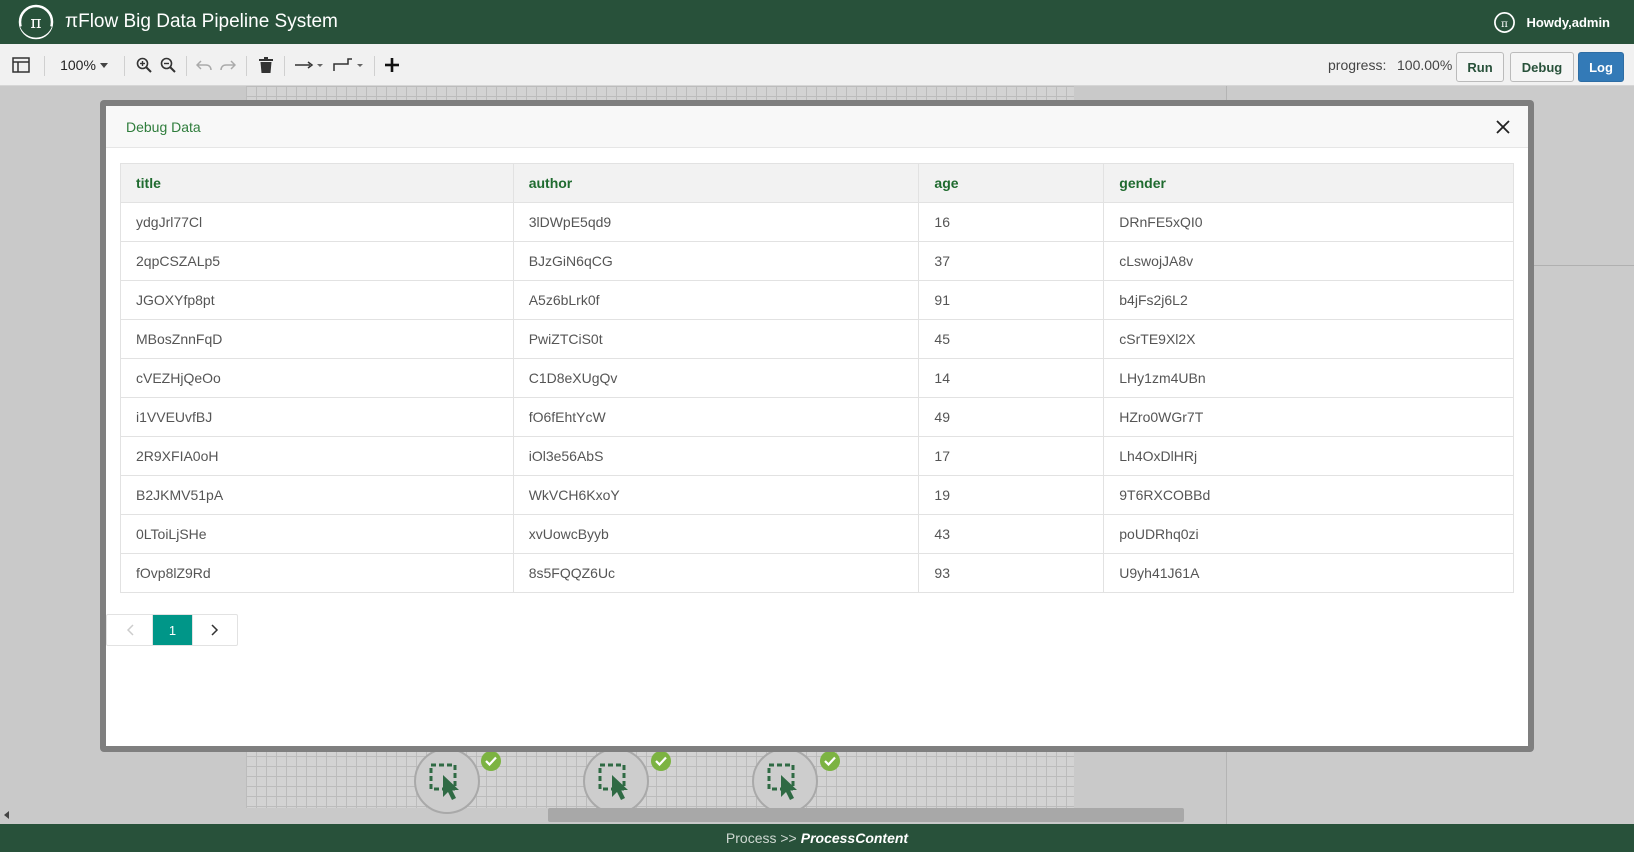 This screenshot has height=852, width=1634. Describe the element at coordinates (317, 300) in the screenshot. I see `table-cell: JGOXYfp8pt` at that location.